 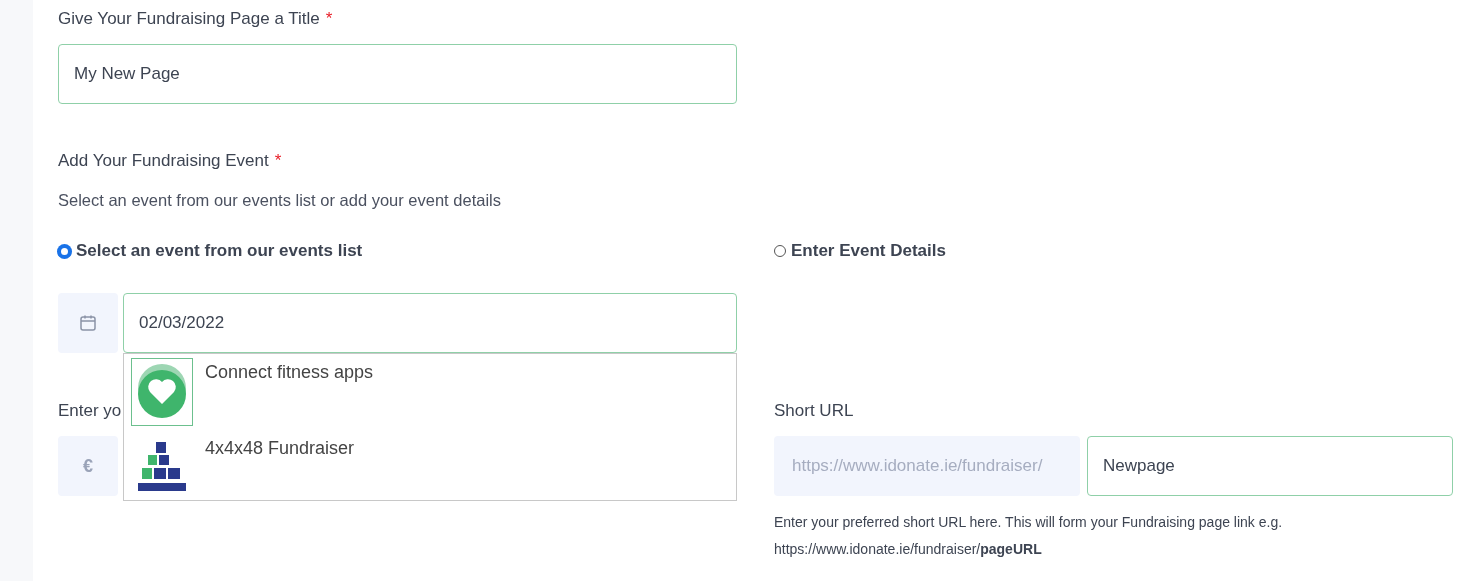 What do you see at coordinates (189, 19) in the screenshot?
I see `field-label: Give Your Fundraising Page a Title` at bounding box center [189, 19].